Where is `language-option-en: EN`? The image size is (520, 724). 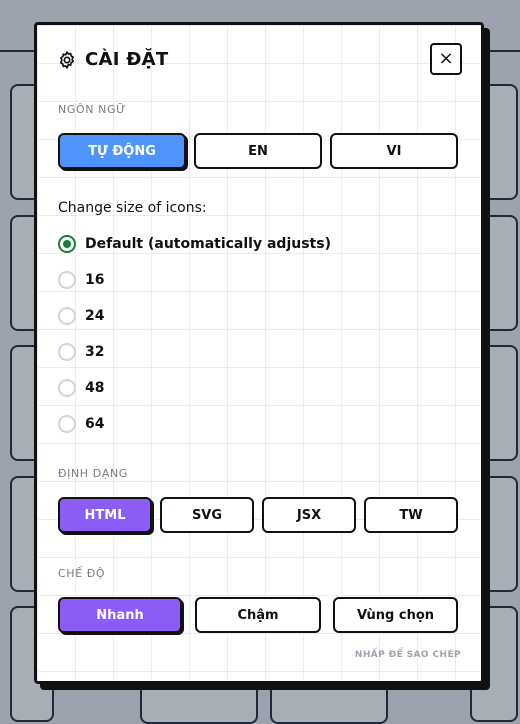
language-option-en: EN is located at coordinates (258, 151).